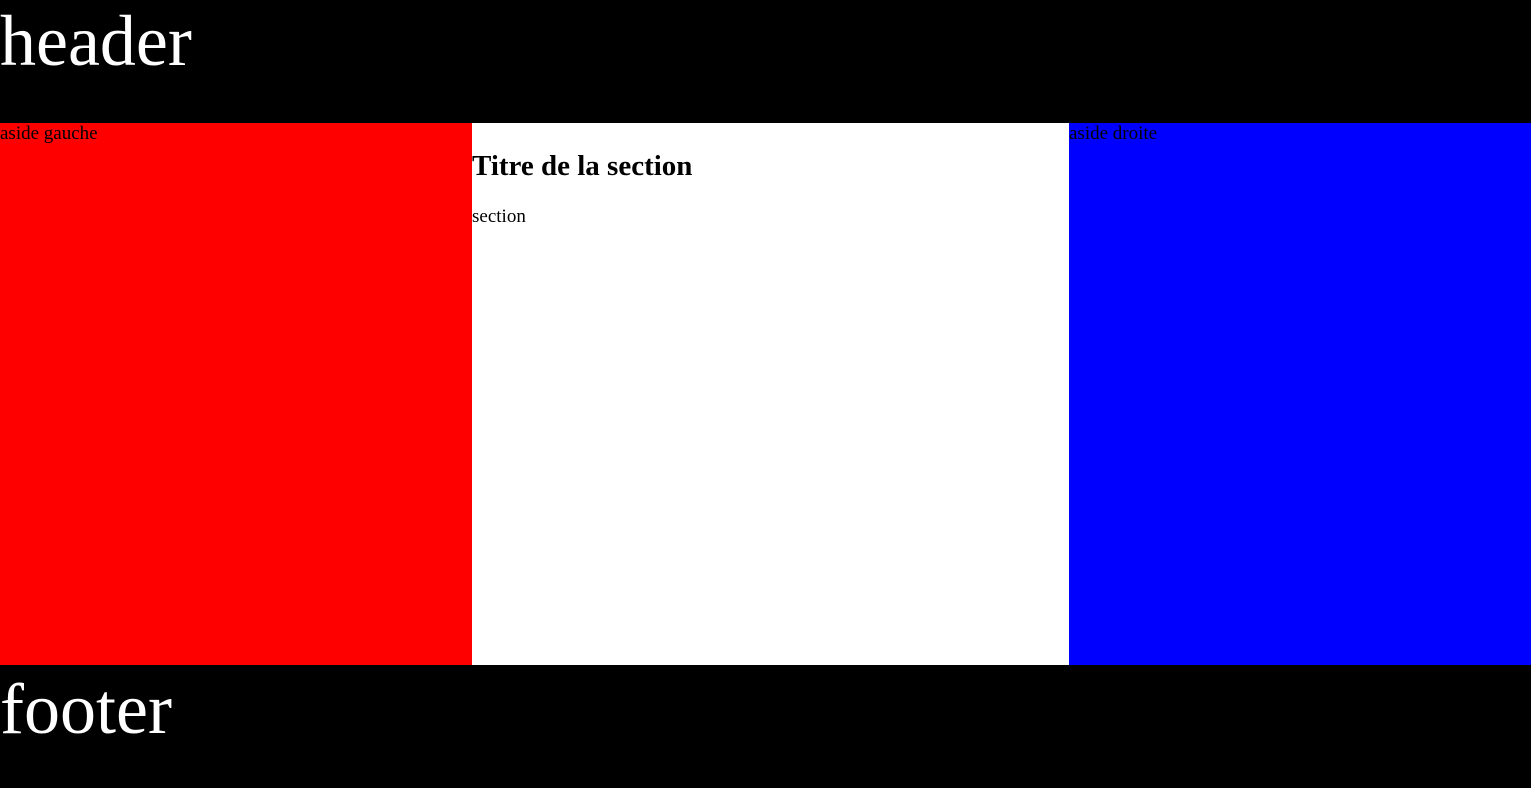 The width and height of the screenshot is (1531, 788). I want to click on section-title: Titre de la section, so click(582, 166).